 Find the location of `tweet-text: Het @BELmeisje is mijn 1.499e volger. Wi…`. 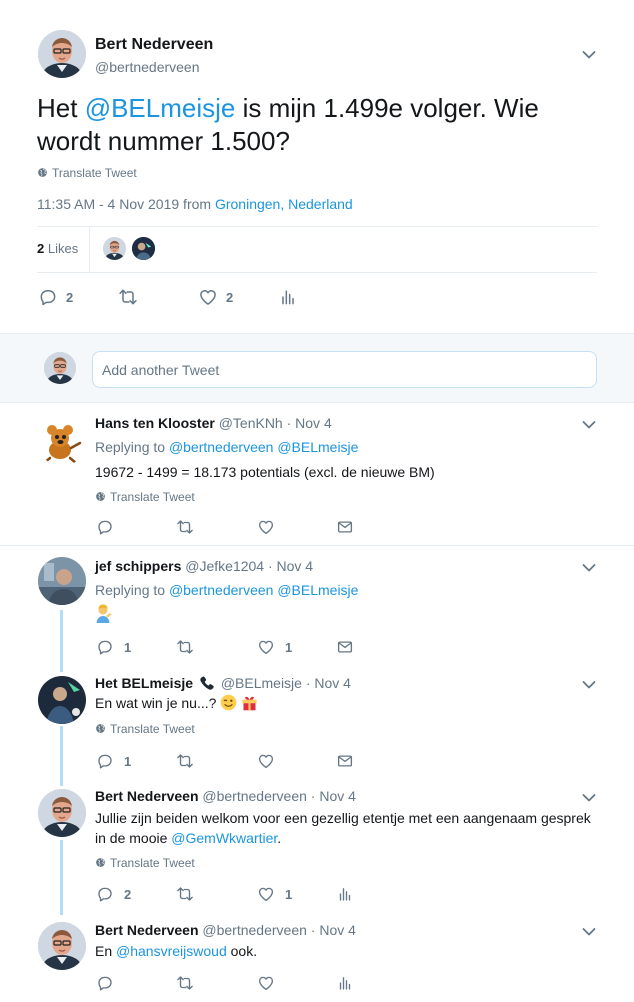

tweet-text: Het @BELmeisje is mijn 1.499e volger. Wi… is located at coordinates (327, 125).